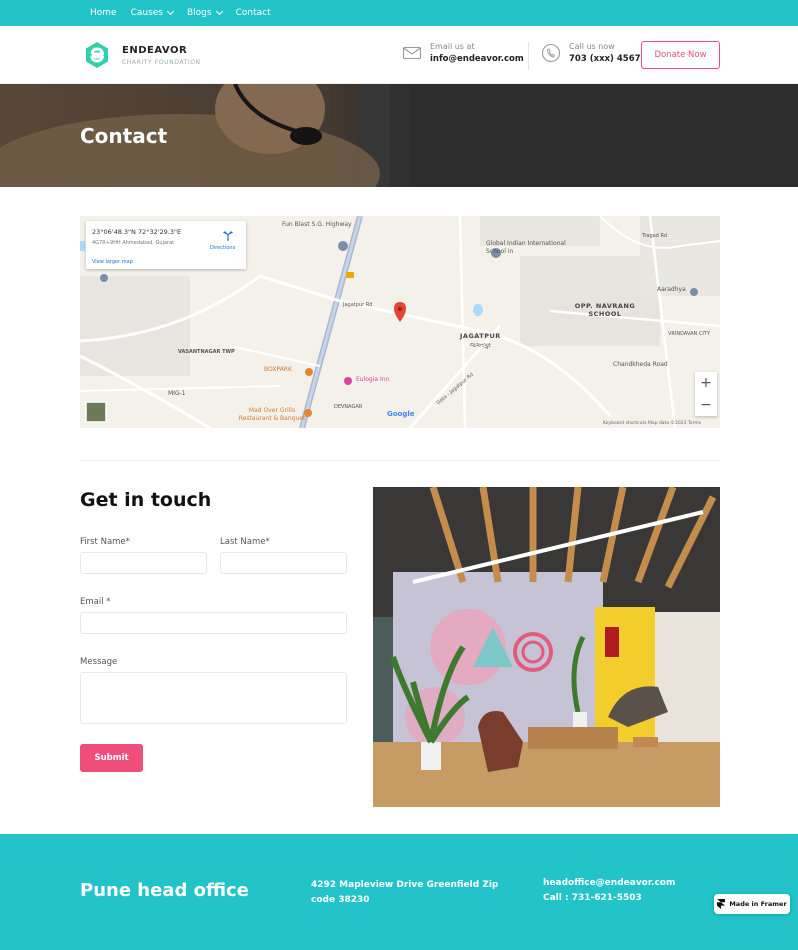 The height and width of the screenshot is (950, 798). Describe the element at coordinates (758, 904) in the screenshot. I see `framer-badge-label: Made in Framer` at that location.